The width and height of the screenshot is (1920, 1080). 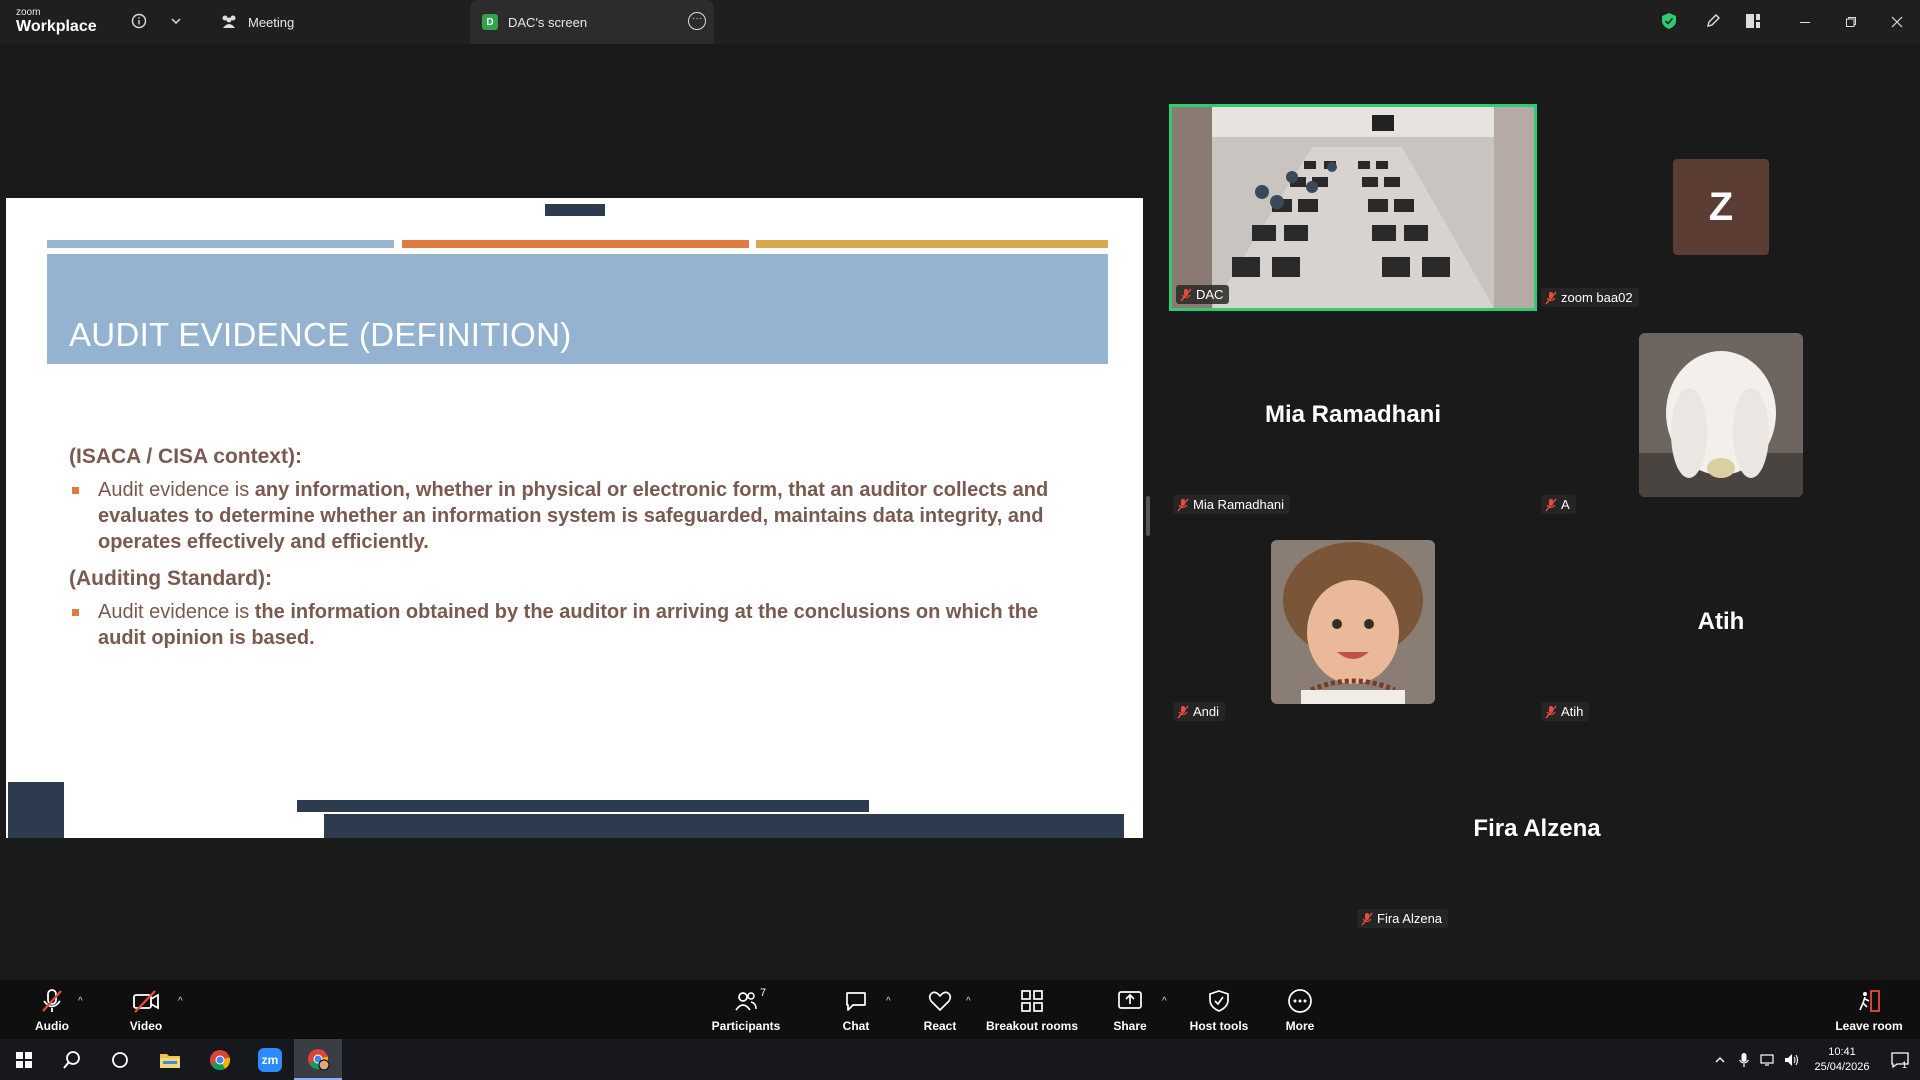 What do you see at coordinates (56, 21) in the screenshot?
I see `zoom-workplace-logo: zoom Workplace` at bounding box center [56, 21].